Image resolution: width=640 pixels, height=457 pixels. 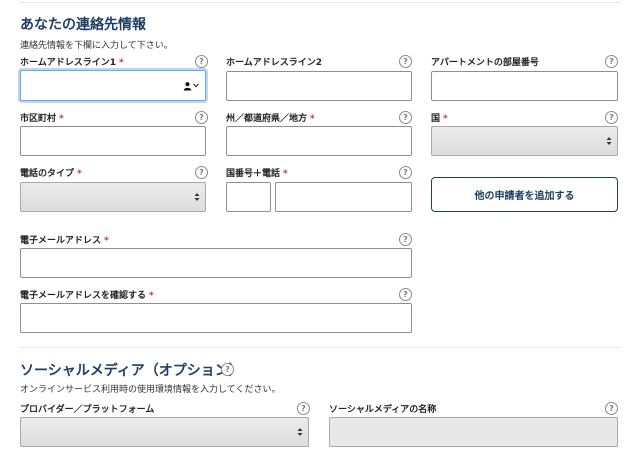 I want to click on email-confirm-input, so click(x=216, y=318).